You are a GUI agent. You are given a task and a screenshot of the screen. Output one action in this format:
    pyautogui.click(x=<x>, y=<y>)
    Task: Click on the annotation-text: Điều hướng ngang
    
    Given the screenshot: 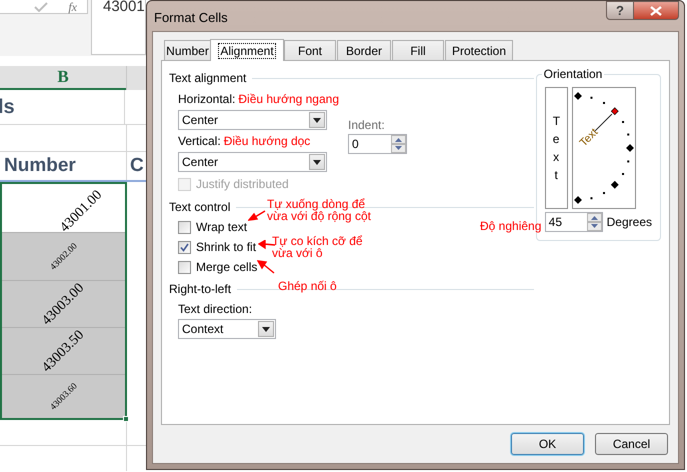 What is the action you would take?
    pyautogui.click(x=288, y=99)
    